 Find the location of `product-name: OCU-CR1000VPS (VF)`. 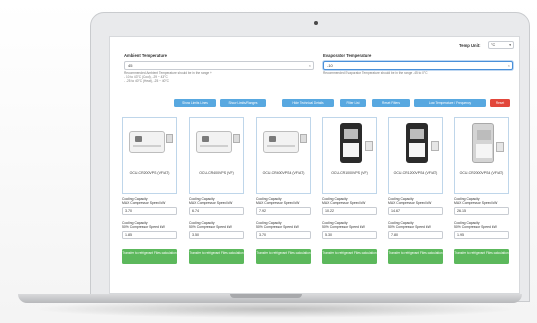

product-name: OCU-CR1000VPS (VF) is located at coordinates (349, 173).